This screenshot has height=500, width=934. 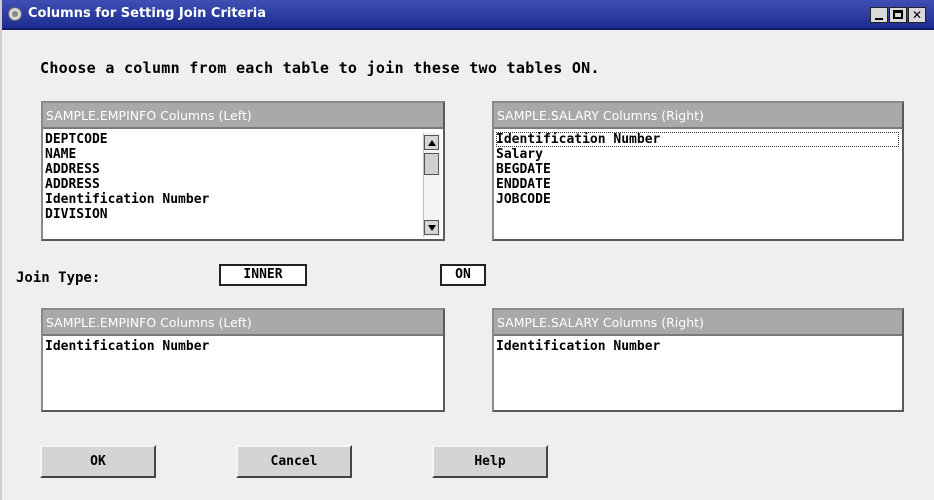 I want to click on left-columns-header: SAMPLE.EMPINFO Columns (Left), so click(x=243, y=116).